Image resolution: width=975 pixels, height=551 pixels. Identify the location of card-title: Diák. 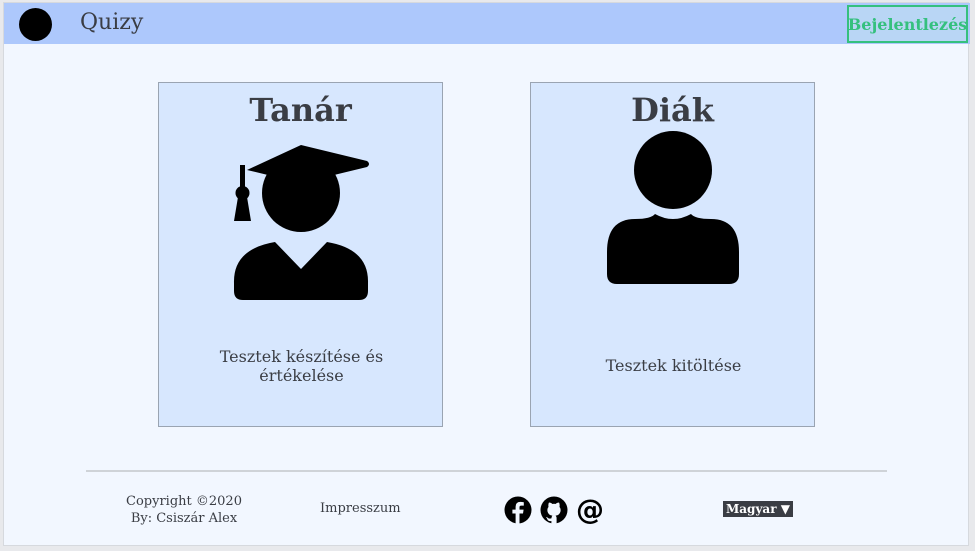
(672, 110).